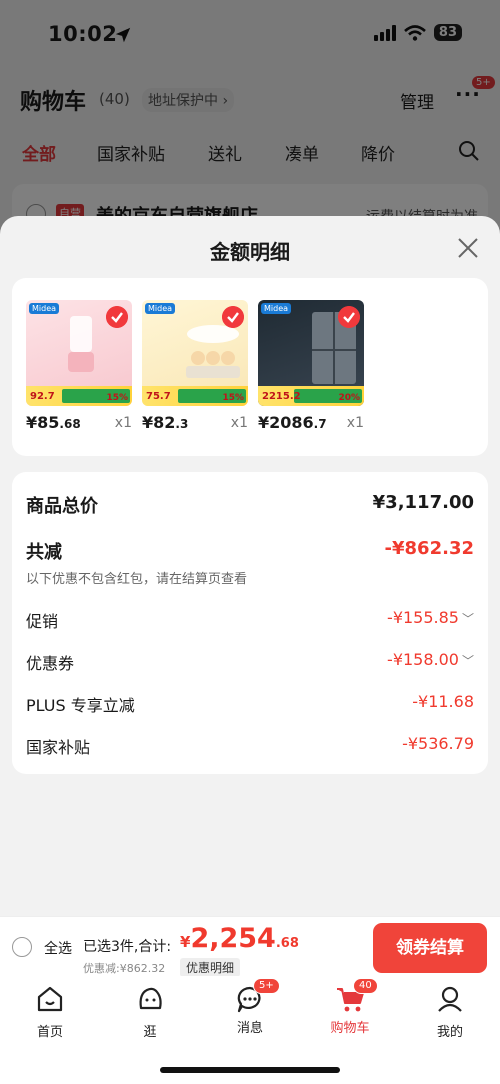  Describe the element at coordinates (53, 422) in the screenshot. I see `product-price: ¥85.68` at that location.